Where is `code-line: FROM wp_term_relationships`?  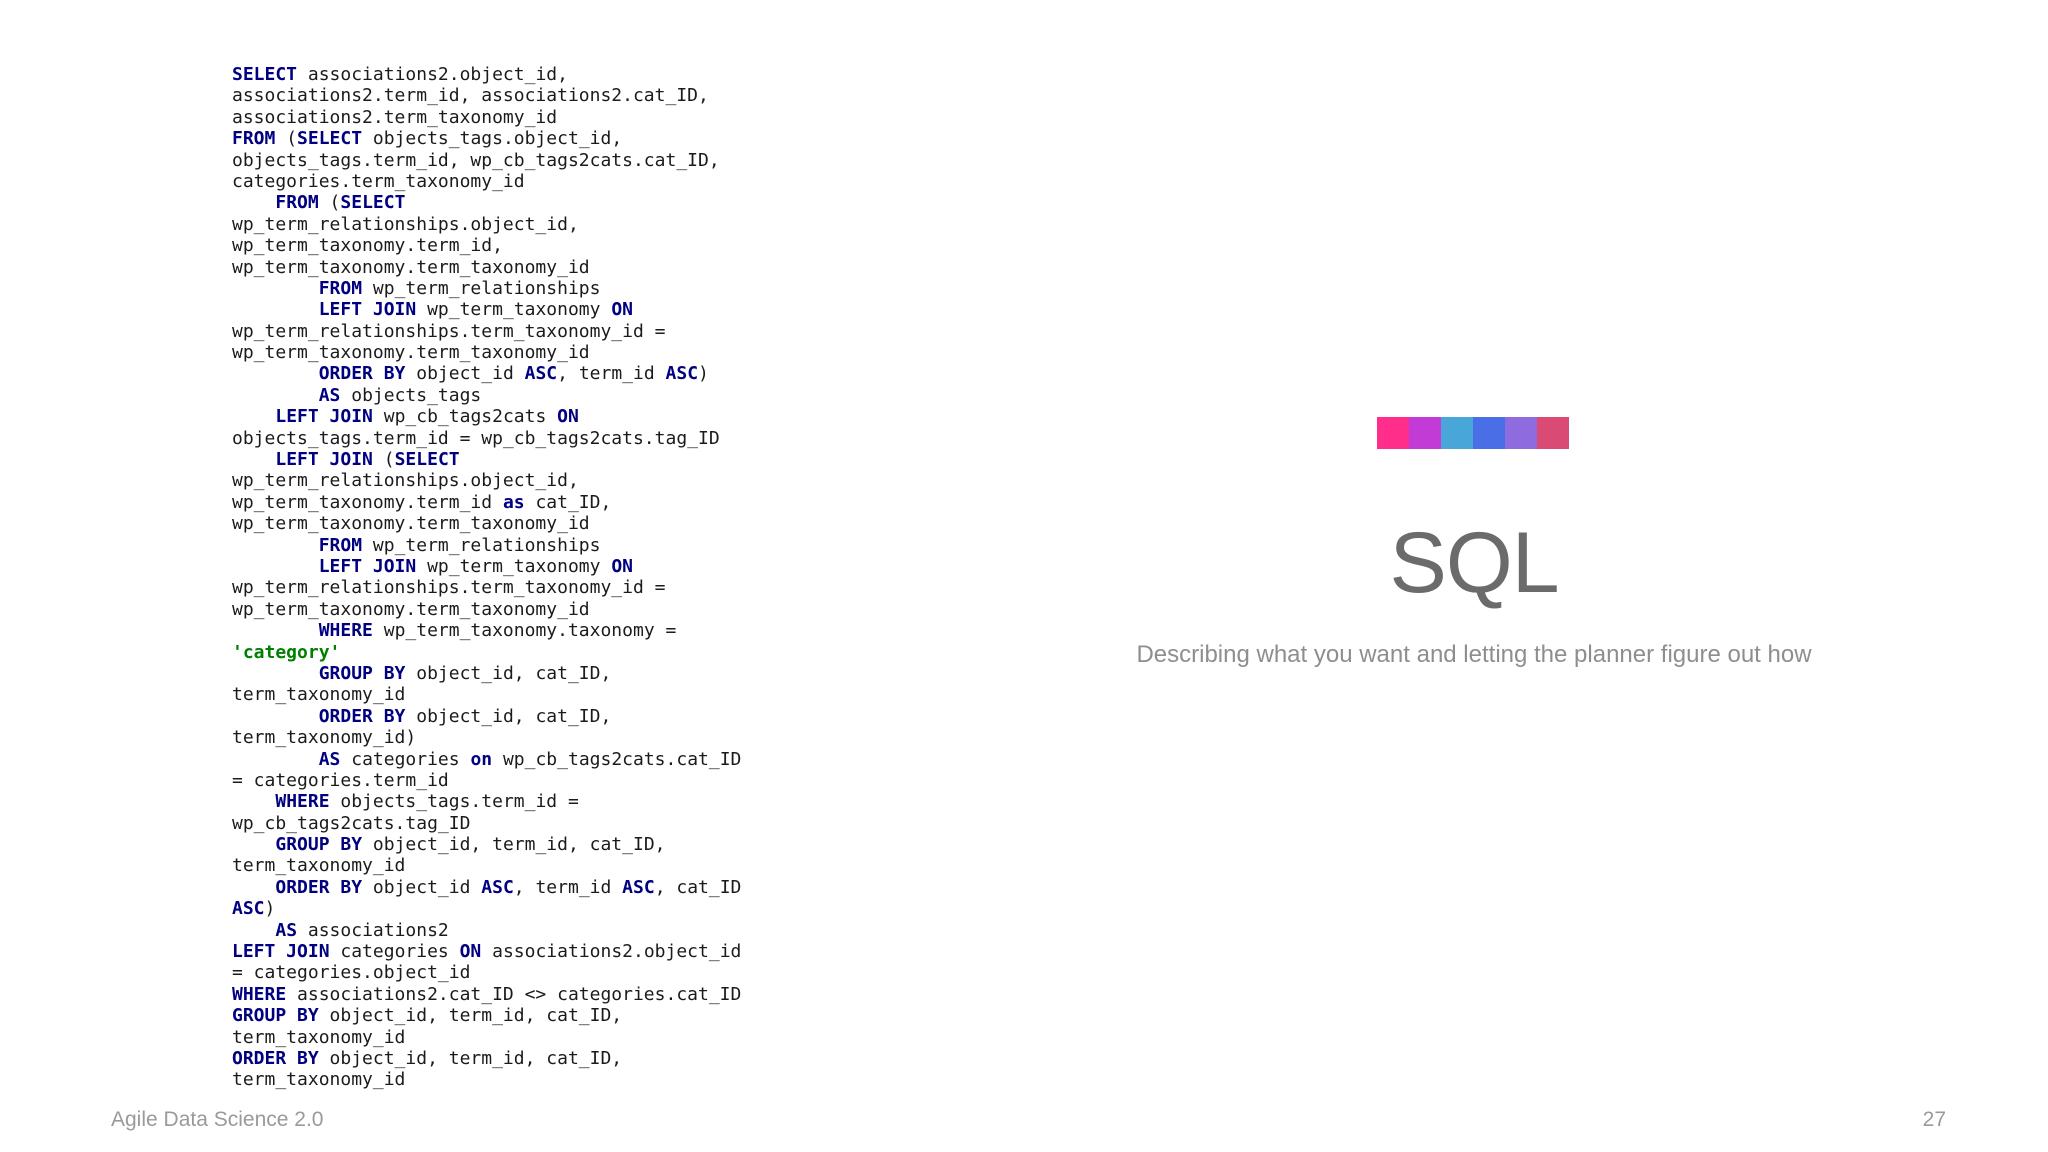
code-line: FROM wp_term_relationships is located at coordinates (486, 288).